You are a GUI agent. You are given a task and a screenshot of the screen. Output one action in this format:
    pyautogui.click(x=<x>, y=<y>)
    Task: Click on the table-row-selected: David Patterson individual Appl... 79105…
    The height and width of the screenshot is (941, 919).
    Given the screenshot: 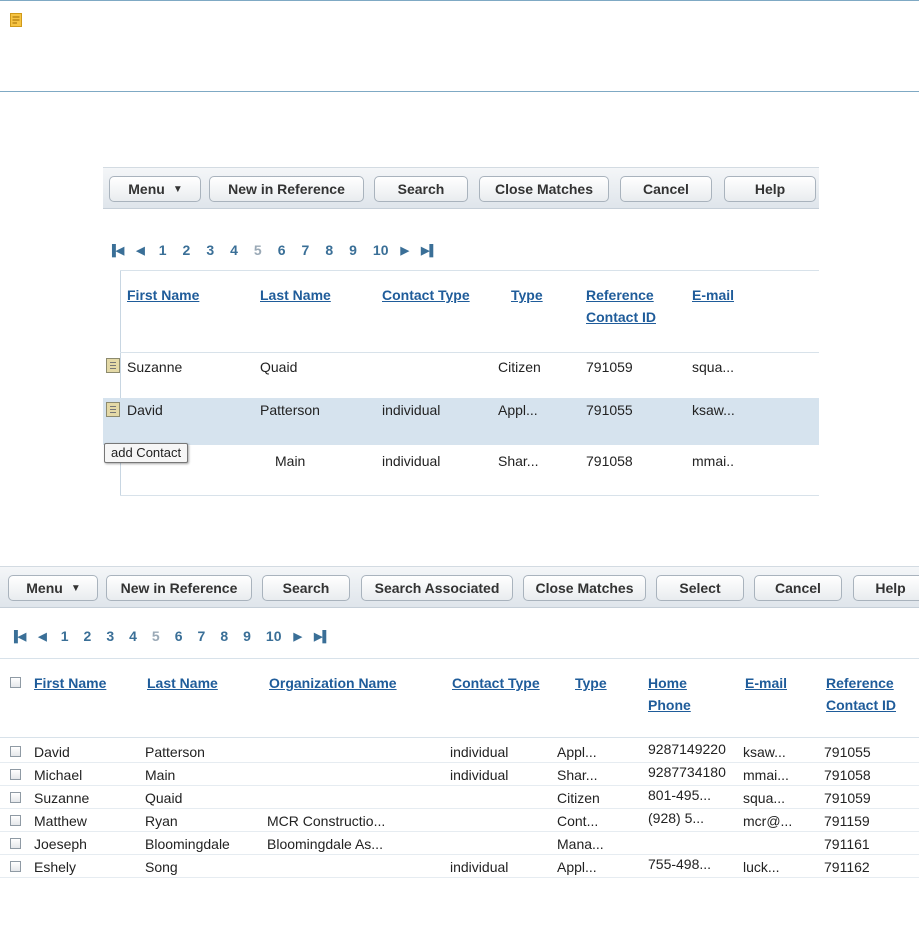 What is the action you would take?
    pyautogui.click(x=461, y=421)
    